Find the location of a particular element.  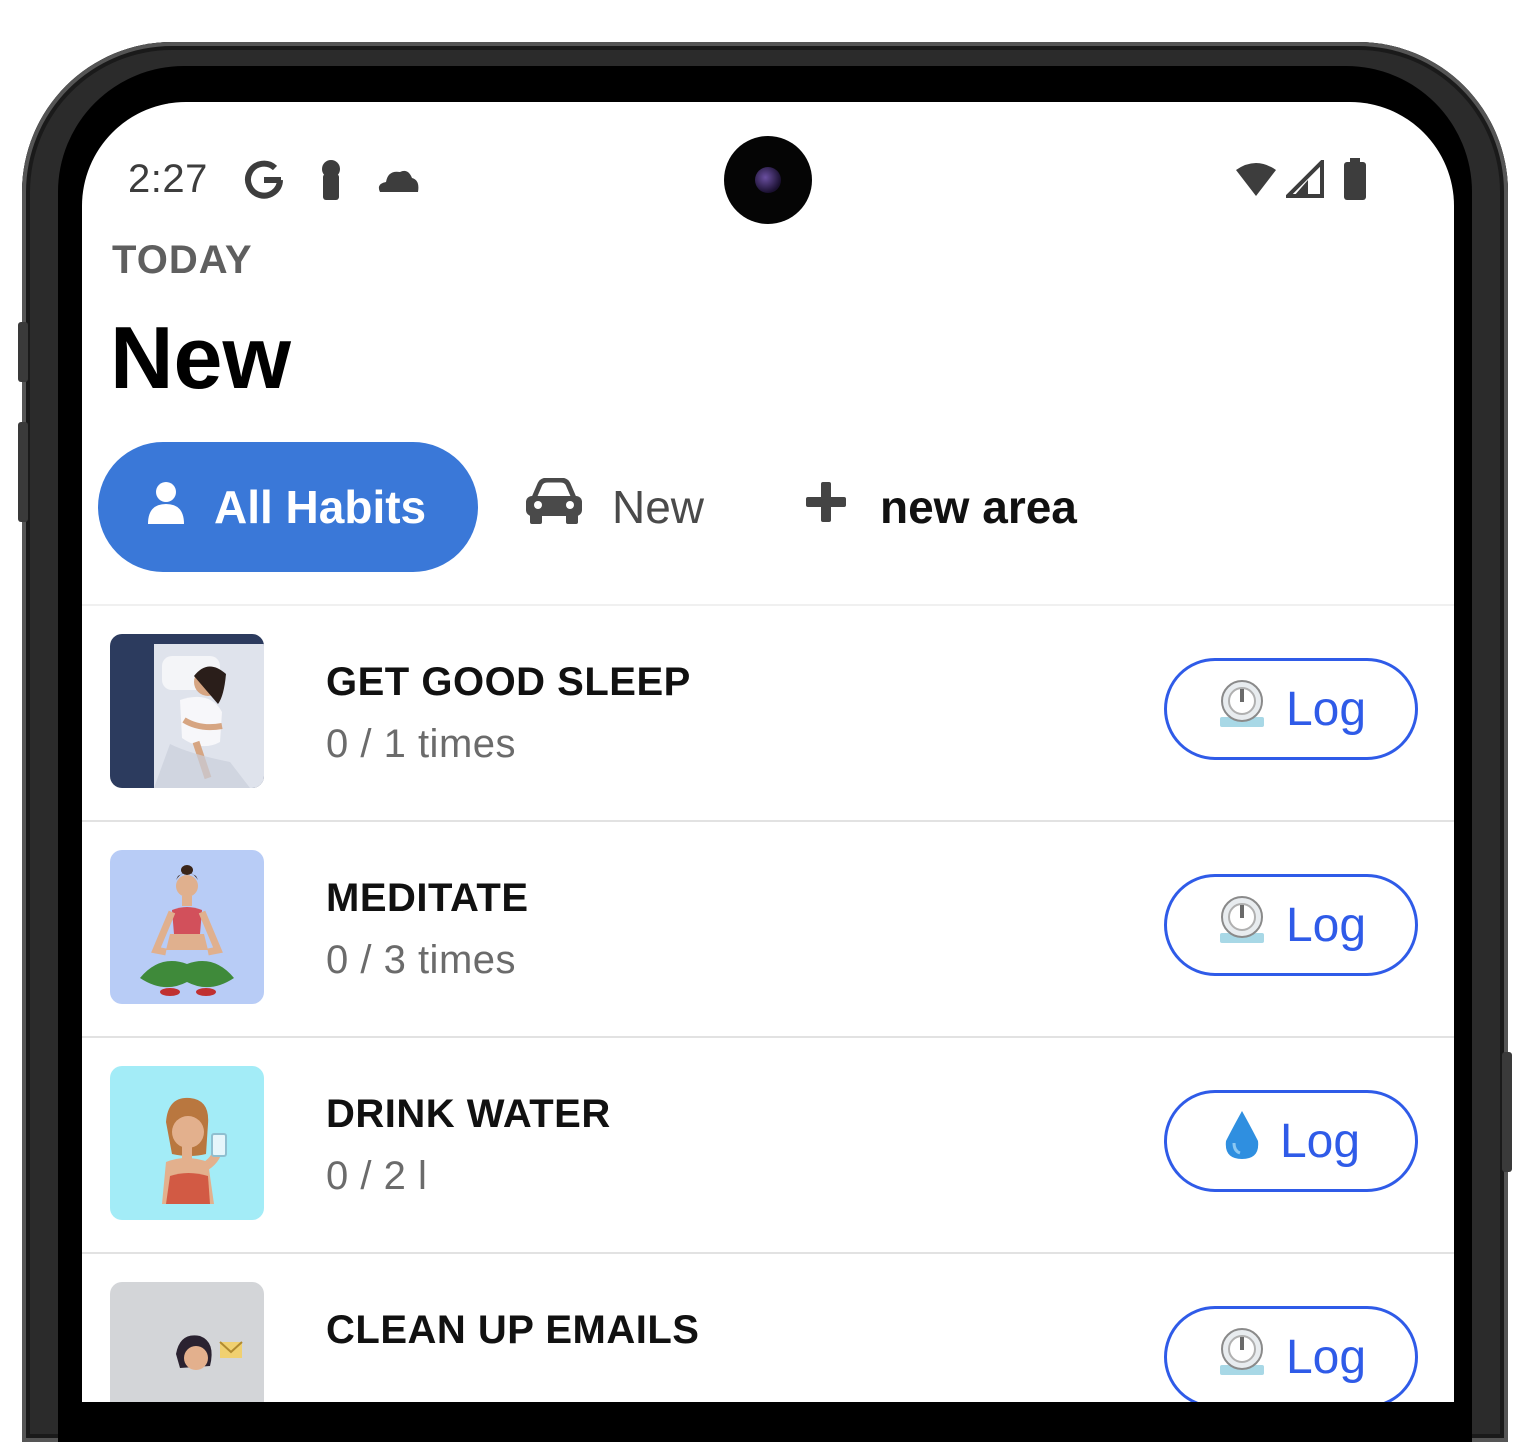

filter-chip-all-habits: All Habits is located at coordinates (288, 507).